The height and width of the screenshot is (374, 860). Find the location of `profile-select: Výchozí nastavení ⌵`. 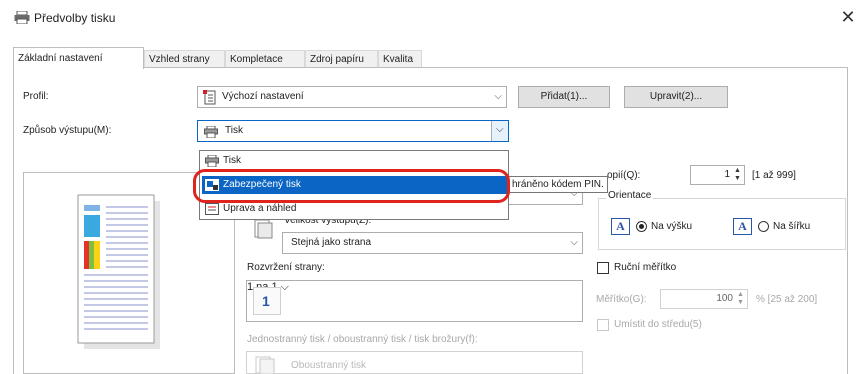

profile-select: Výchozí nastavení ⌵ is located at coordinates (352, 97).